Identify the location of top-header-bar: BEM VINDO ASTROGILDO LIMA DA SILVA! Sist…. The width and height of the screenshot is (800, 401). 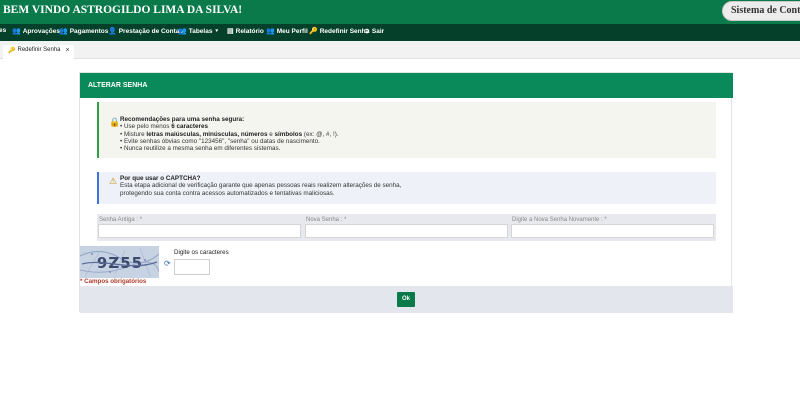
(400, 12).